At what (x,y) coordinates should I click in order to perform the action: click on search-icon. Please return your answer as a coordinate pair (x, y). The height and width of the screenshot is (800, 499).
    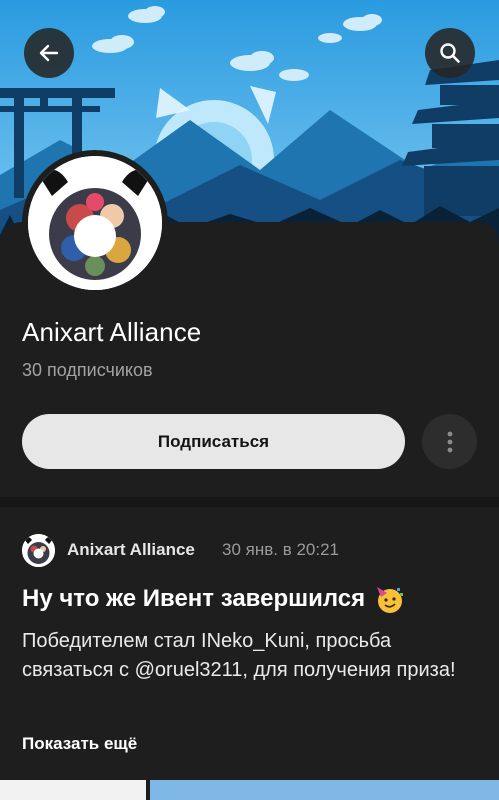
    Looking at the image, I should click on (450, 53).